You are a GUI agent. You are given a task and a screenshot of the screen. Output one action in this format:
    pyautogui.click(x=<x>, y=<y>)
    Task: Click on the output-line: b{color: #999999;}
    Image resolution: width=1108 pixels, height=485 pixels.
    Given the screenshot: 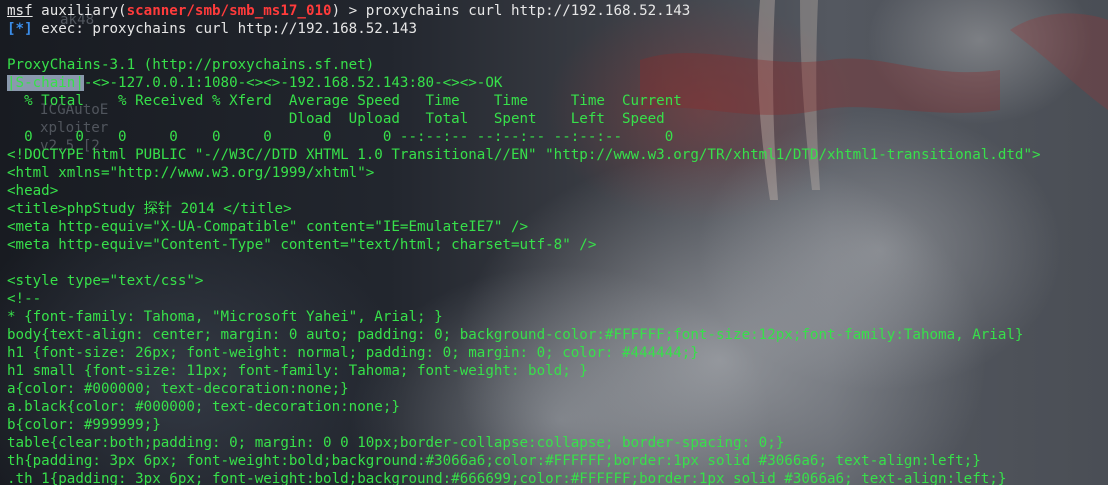 What is the action you would take?
    pyautogui.click(x=84, y=425)
    